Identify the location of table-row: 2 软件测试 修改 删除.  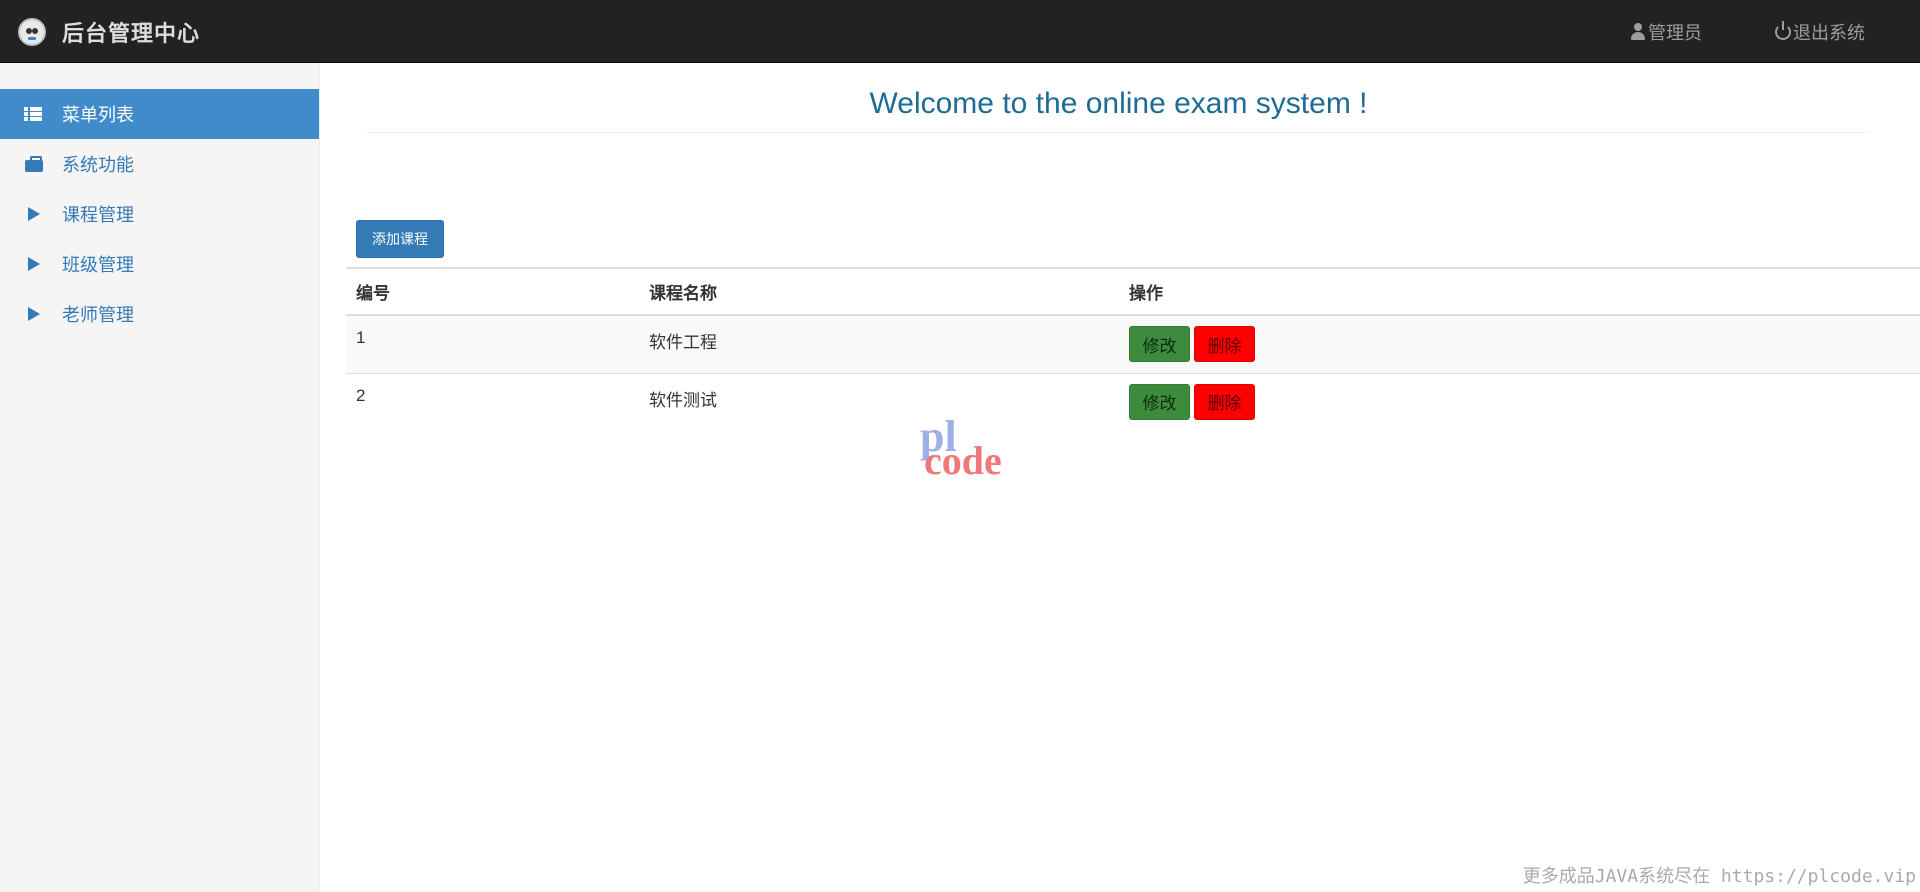
(1133, 402).